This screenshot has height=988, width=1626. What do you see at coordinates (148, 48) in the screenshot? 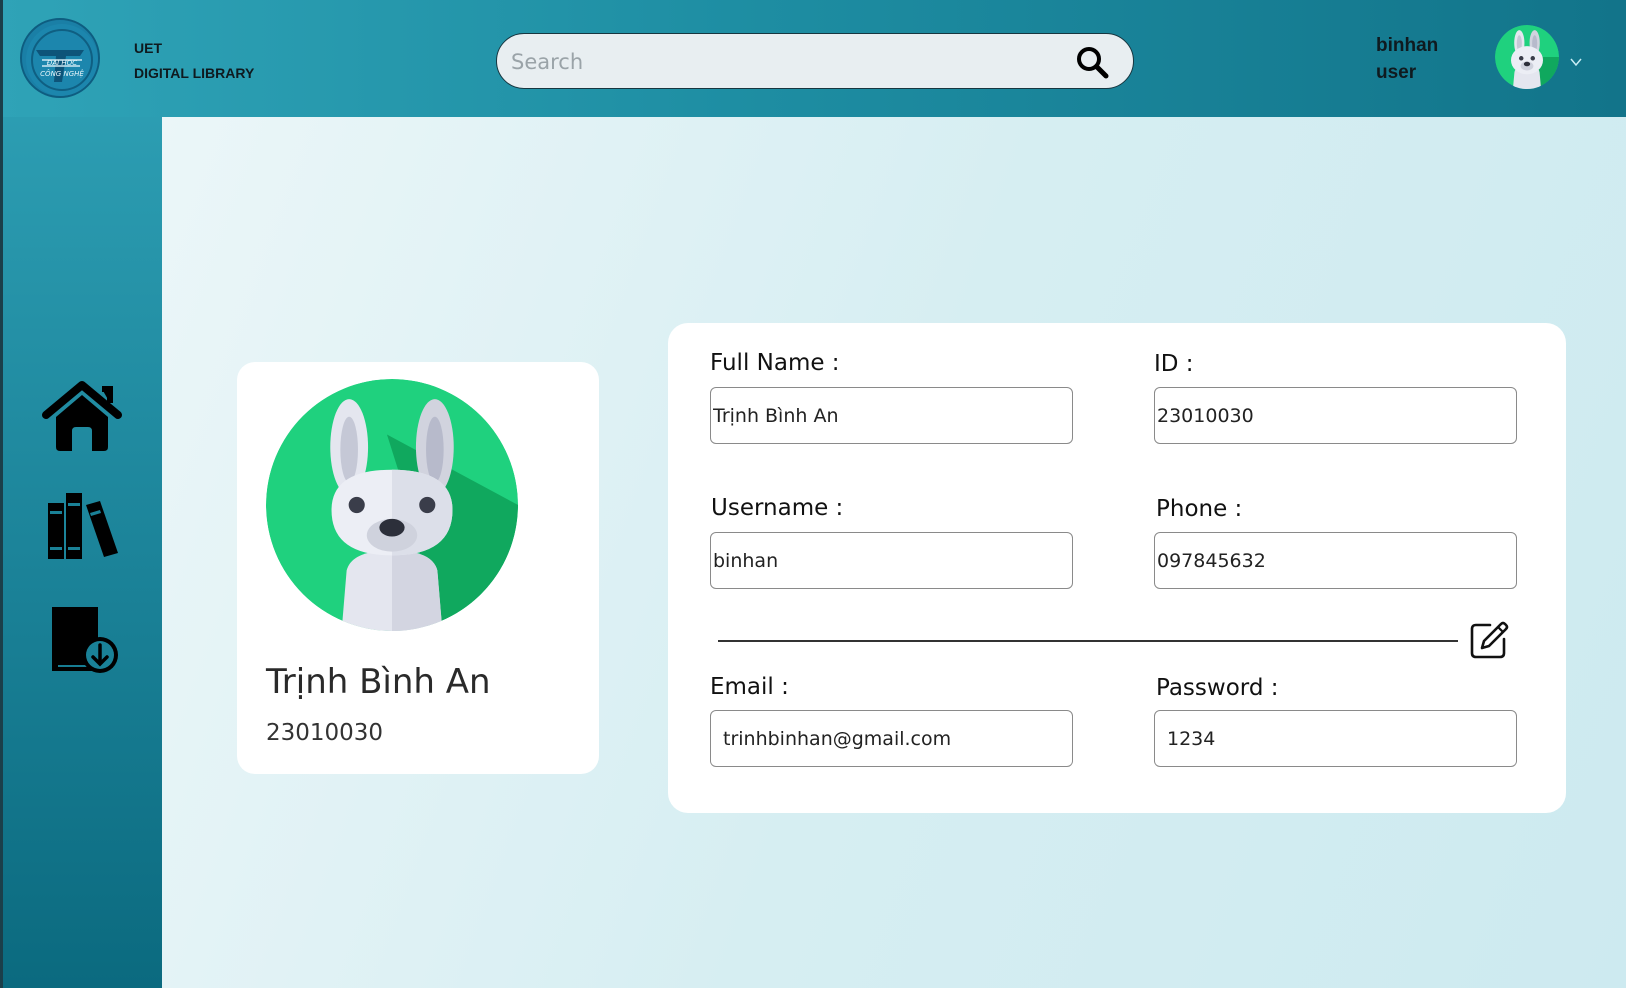
I see `brand-line-1: UET` at bounding box center [148, 48].